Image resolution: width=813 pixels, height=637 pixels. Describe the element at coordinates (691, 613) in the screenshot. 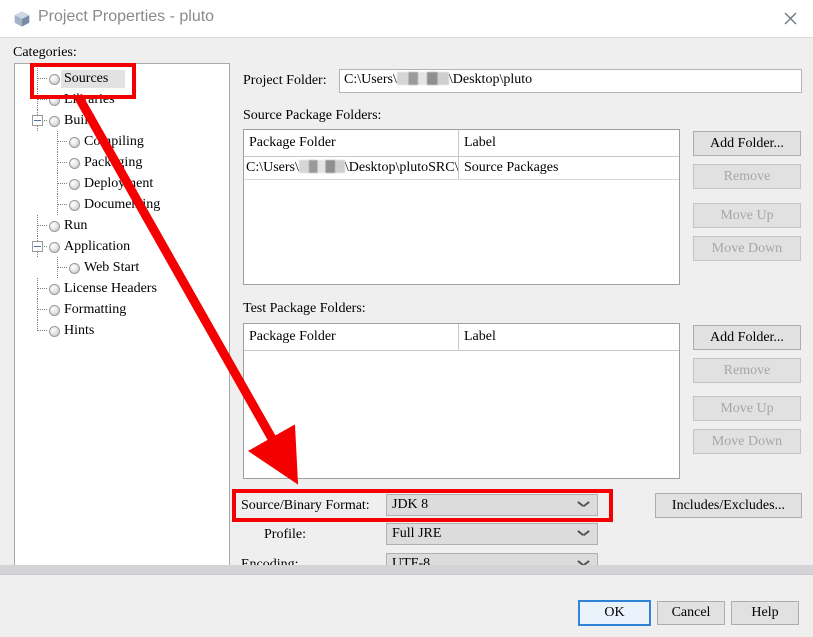

I see `cancel-button: Cancel` at that location.